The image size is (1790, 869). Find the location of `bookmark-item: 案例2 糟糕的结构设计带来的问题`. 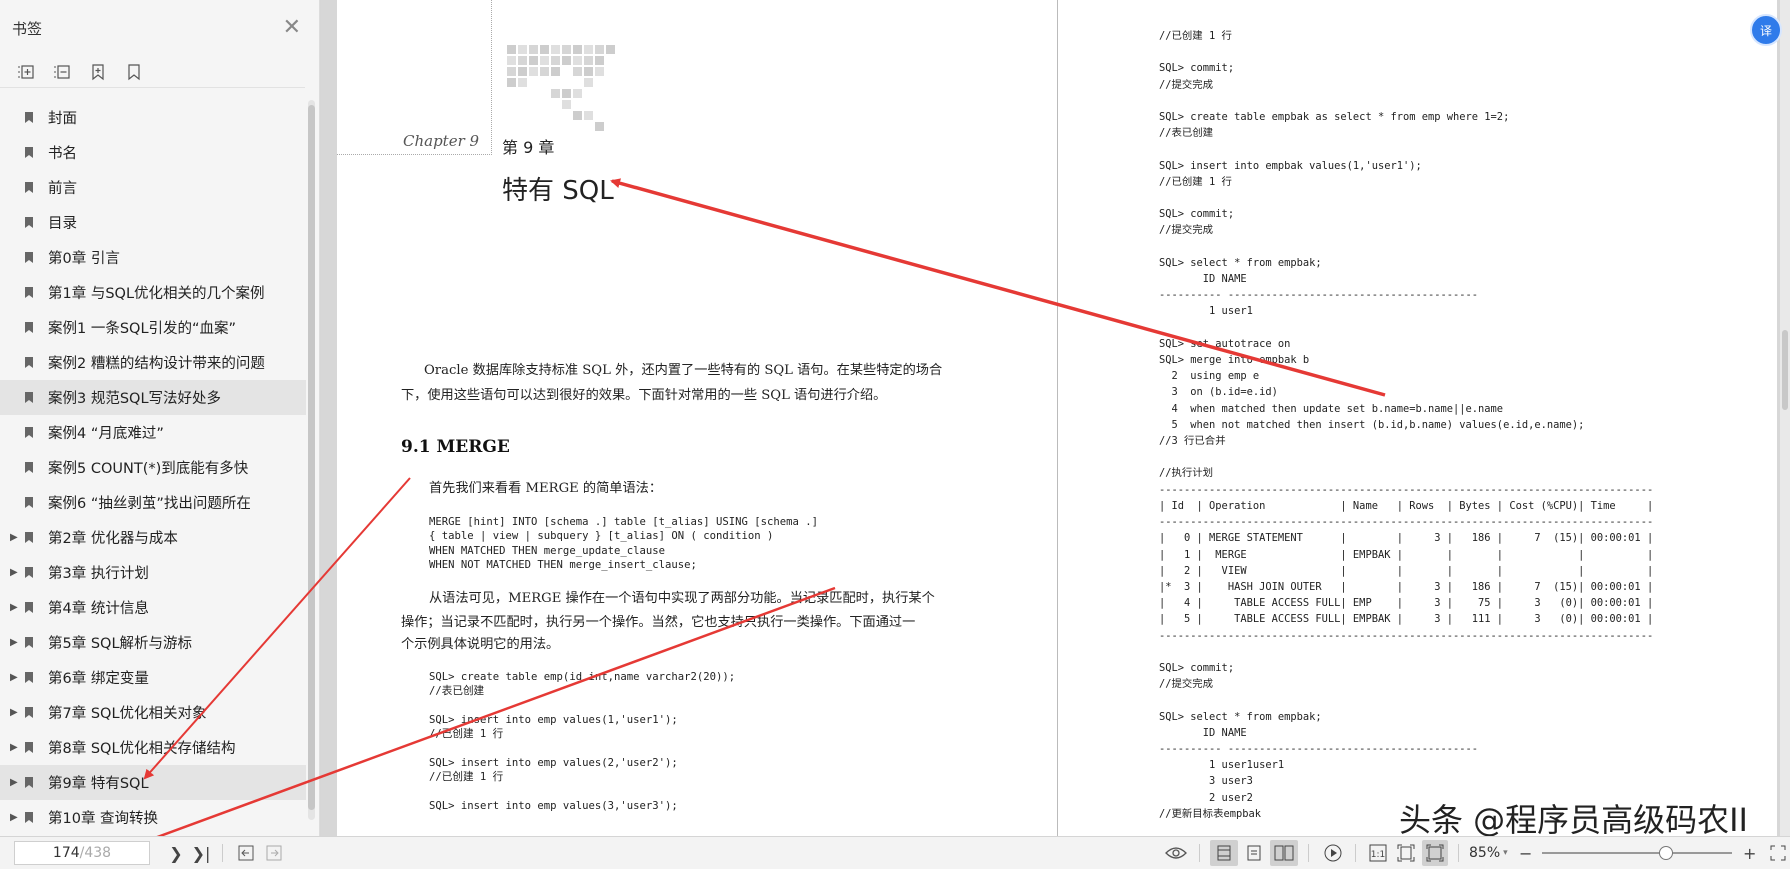

bookmark-item: 案例2 糟糕的结构设计带来的问题 is located at coordinates (153, 362).